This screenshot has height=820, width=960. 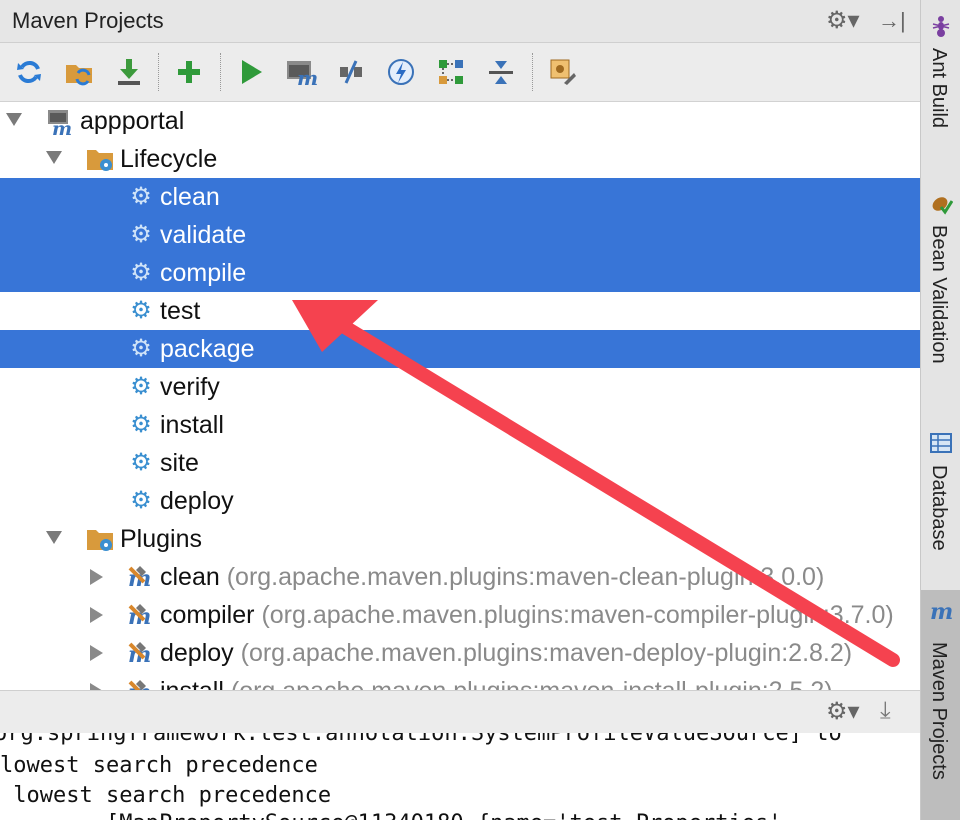 I want to click on tab-database: Database, so click(x=940, y=500).